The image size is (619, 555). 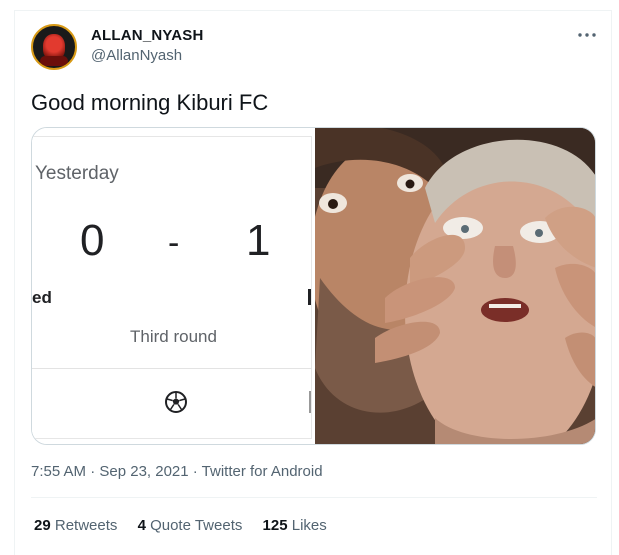 I want to click on soccer-ball-icon, so click(x=176, y=402).